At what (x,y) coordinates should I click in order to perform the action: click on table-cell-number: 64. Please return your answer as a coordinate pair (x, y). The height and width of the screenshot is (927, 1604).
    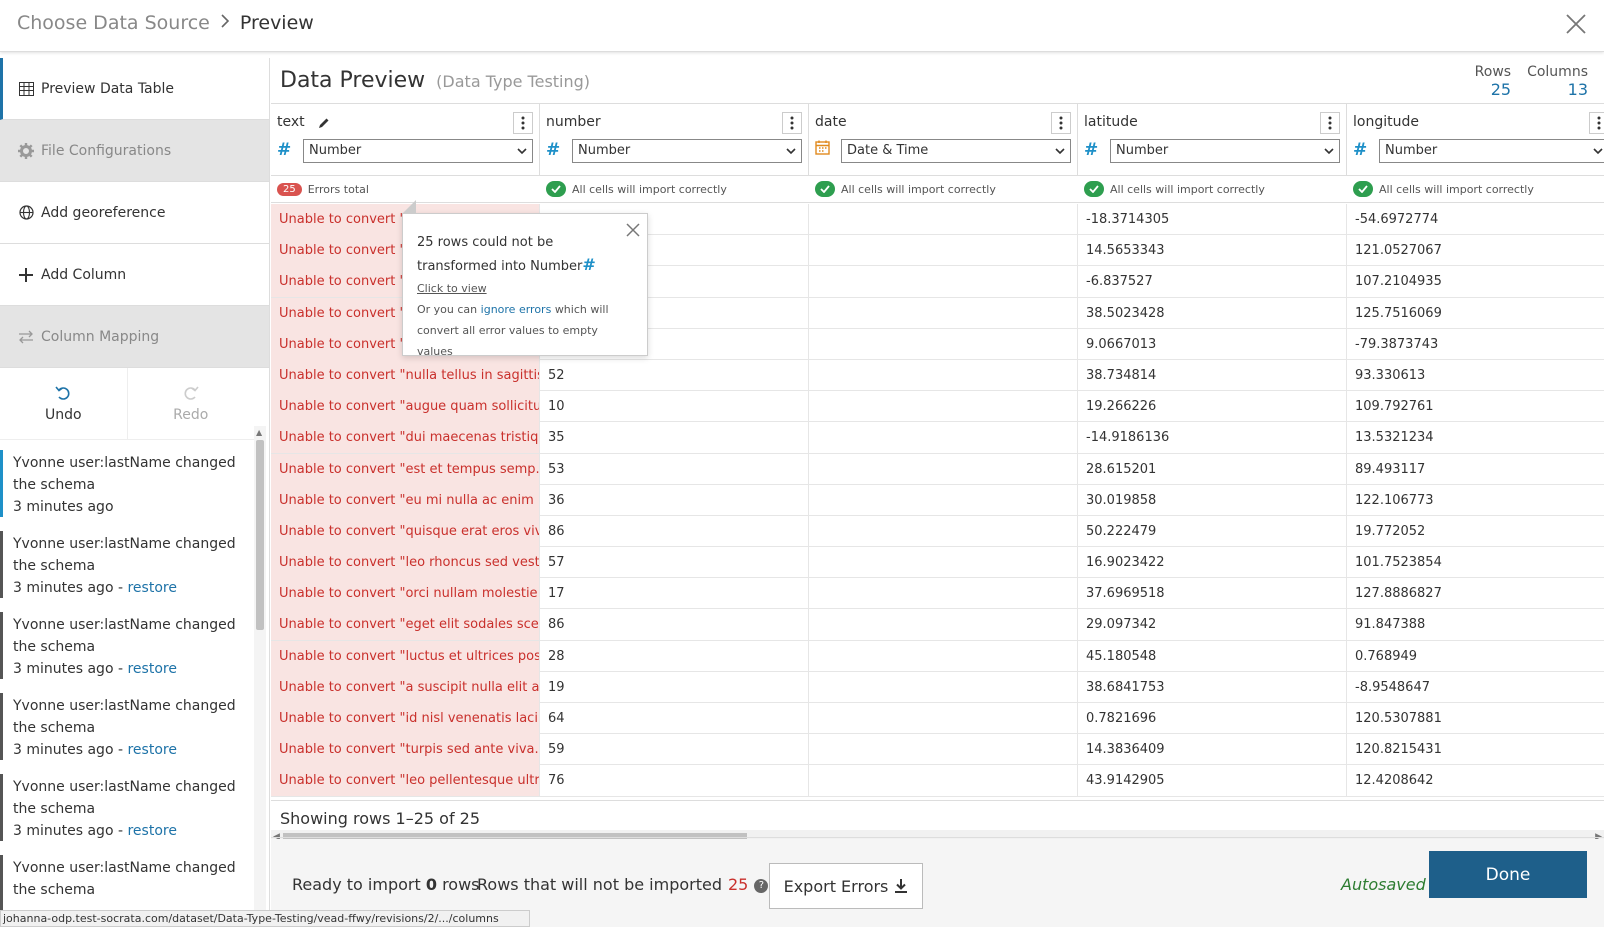
    Looking at the image, I should click on (674, 718).